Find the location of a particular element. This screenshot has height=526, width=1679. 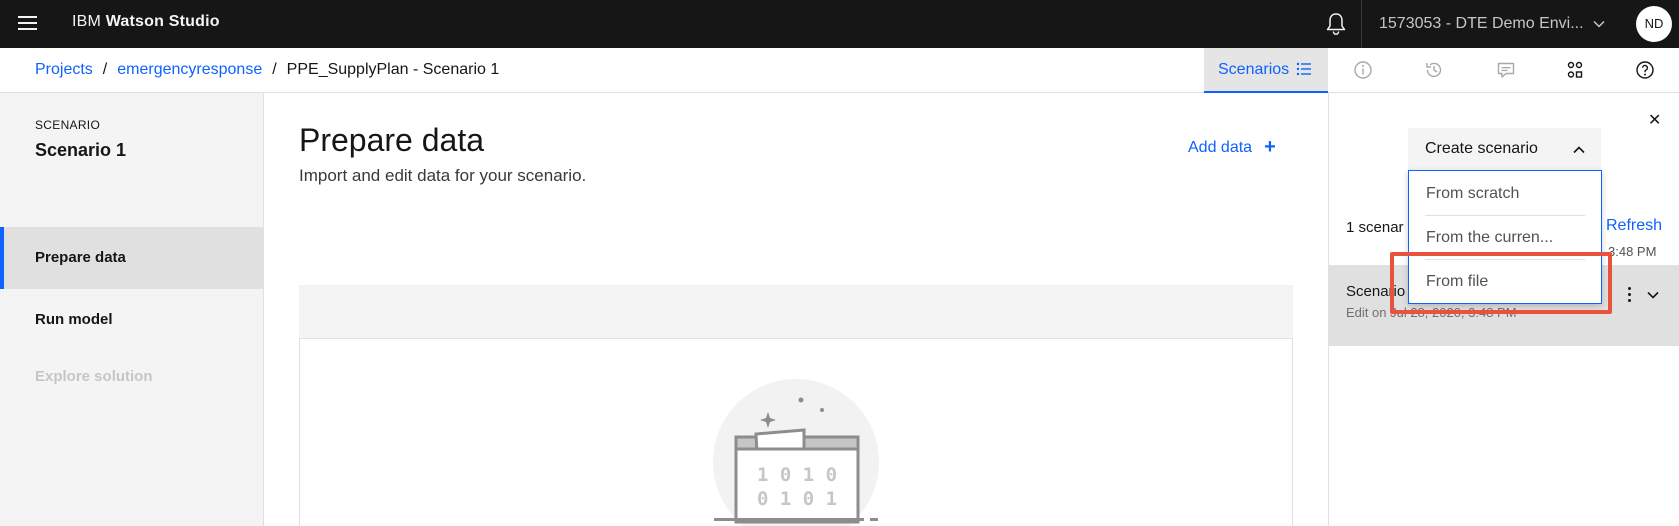

menu-icon is located at coordinates (28, 24).